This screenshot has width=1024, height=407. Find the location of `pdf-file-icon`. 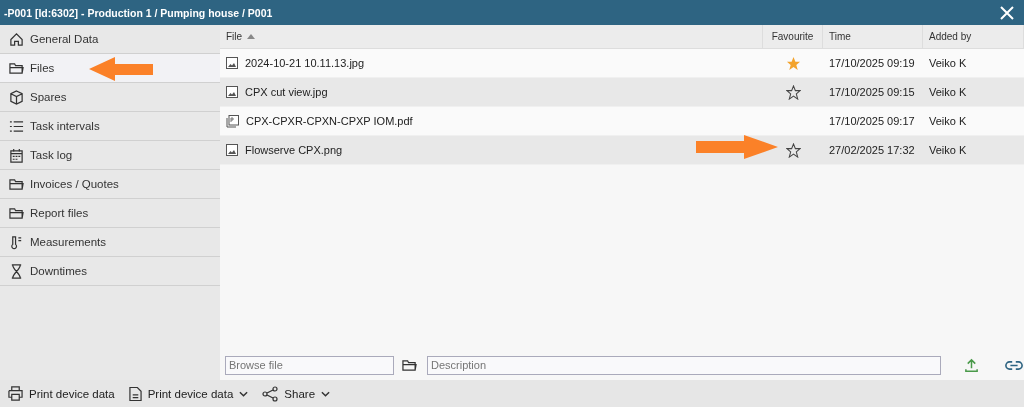

pdf-file-icon is located at coordinates (232, 121).